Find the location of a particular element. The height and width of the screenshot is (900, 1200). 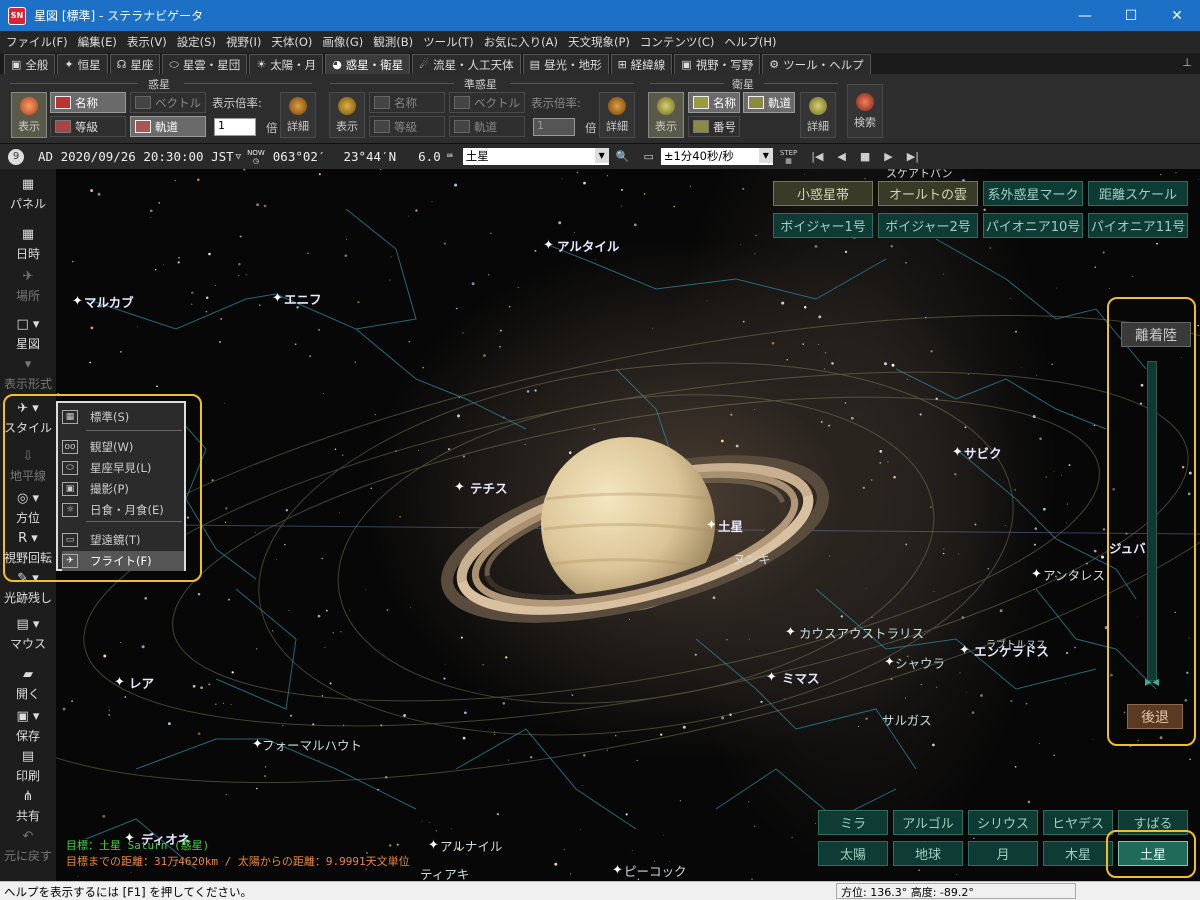

menu-item: ツール(T) is located at coordinates (448, 42).